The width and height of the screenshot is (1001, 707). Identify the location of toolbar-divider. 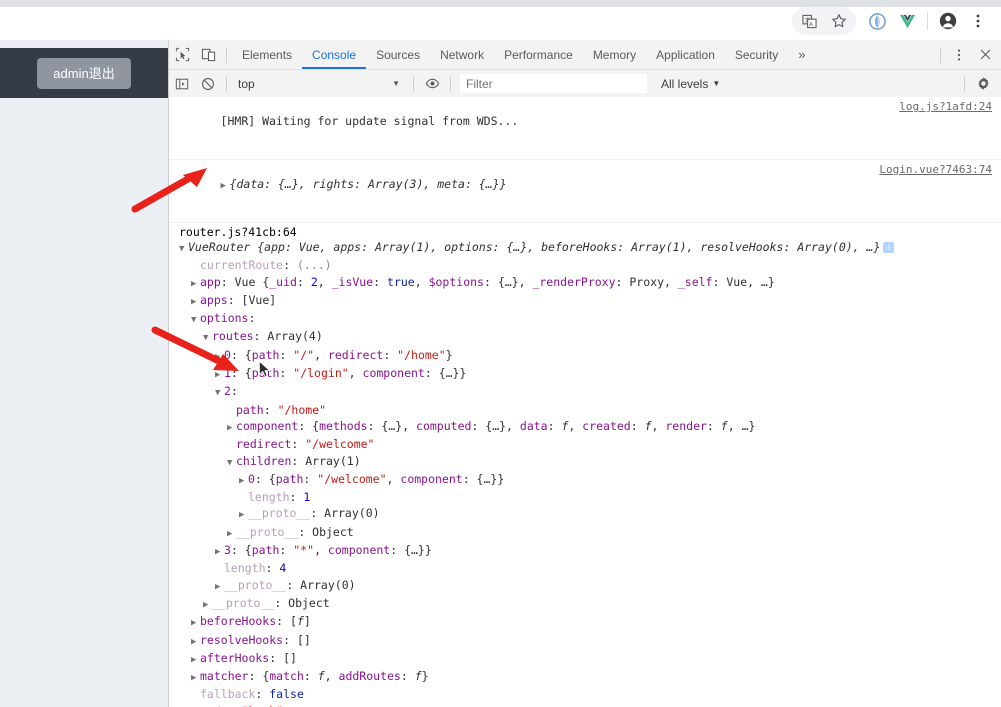
(927, 21).